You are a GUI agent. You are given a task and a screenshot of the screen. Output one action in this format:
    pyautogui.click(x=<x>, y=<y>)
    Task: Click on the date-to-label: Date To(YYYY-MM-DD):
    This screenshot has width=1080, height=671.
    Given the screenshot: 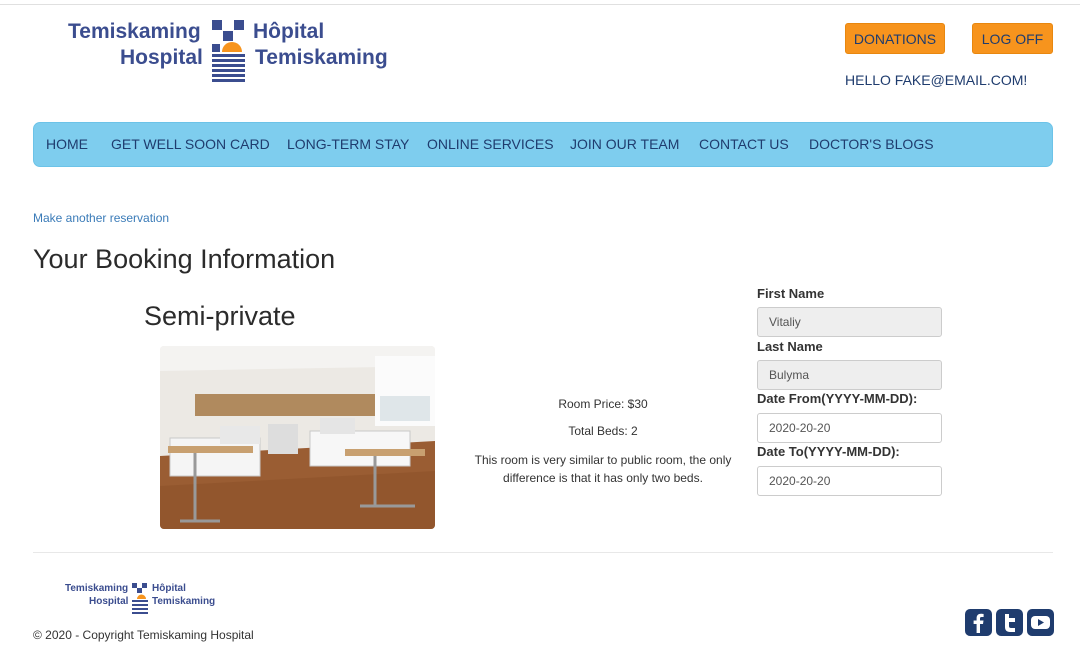 What is the action you would take?
    pyautogui.click(x=828, y=451)
    